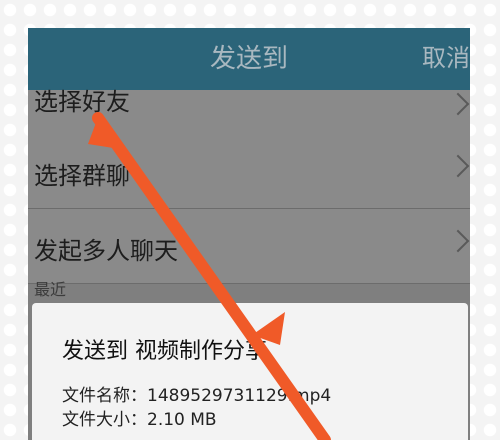 The image size is (500, 440). Describe the element at coordinates (139, 420) in the screenshot. I see `file-size-text: 文件大小：2.10 MB` at that location.